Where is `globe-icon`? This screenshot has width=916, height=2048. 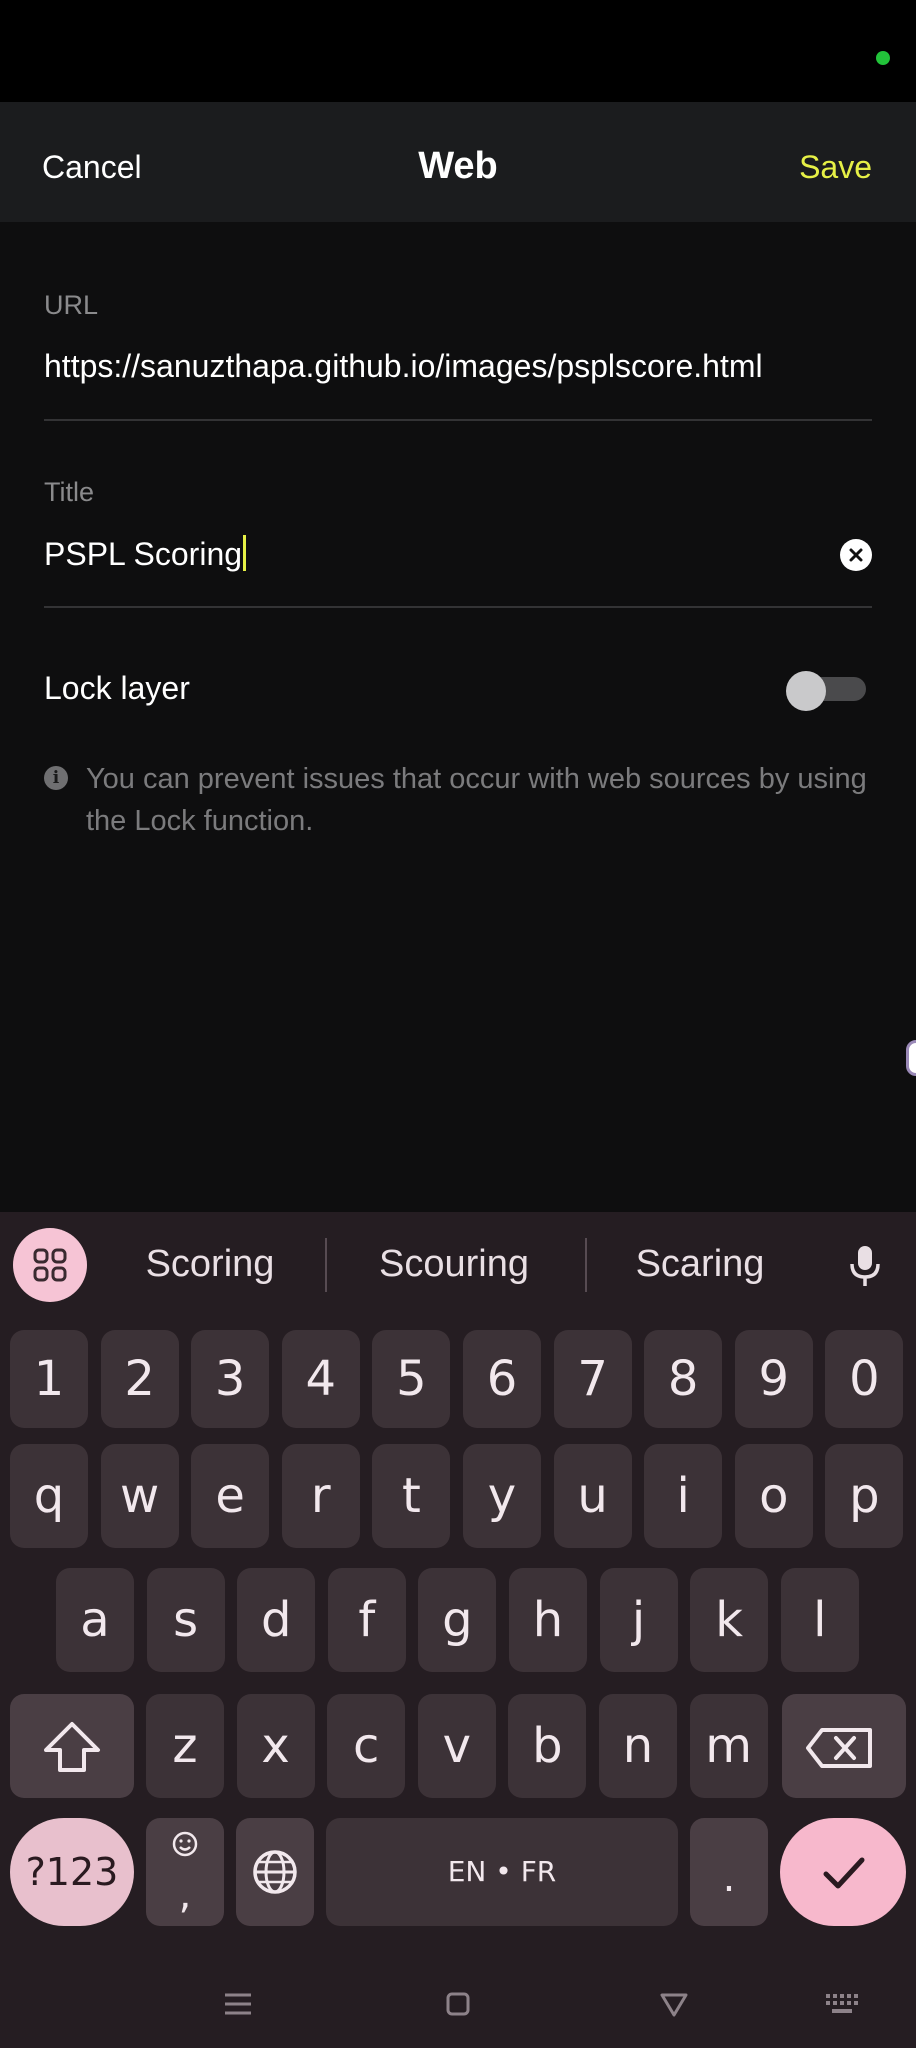
globe-icon is located at coordinates (275, 1872).